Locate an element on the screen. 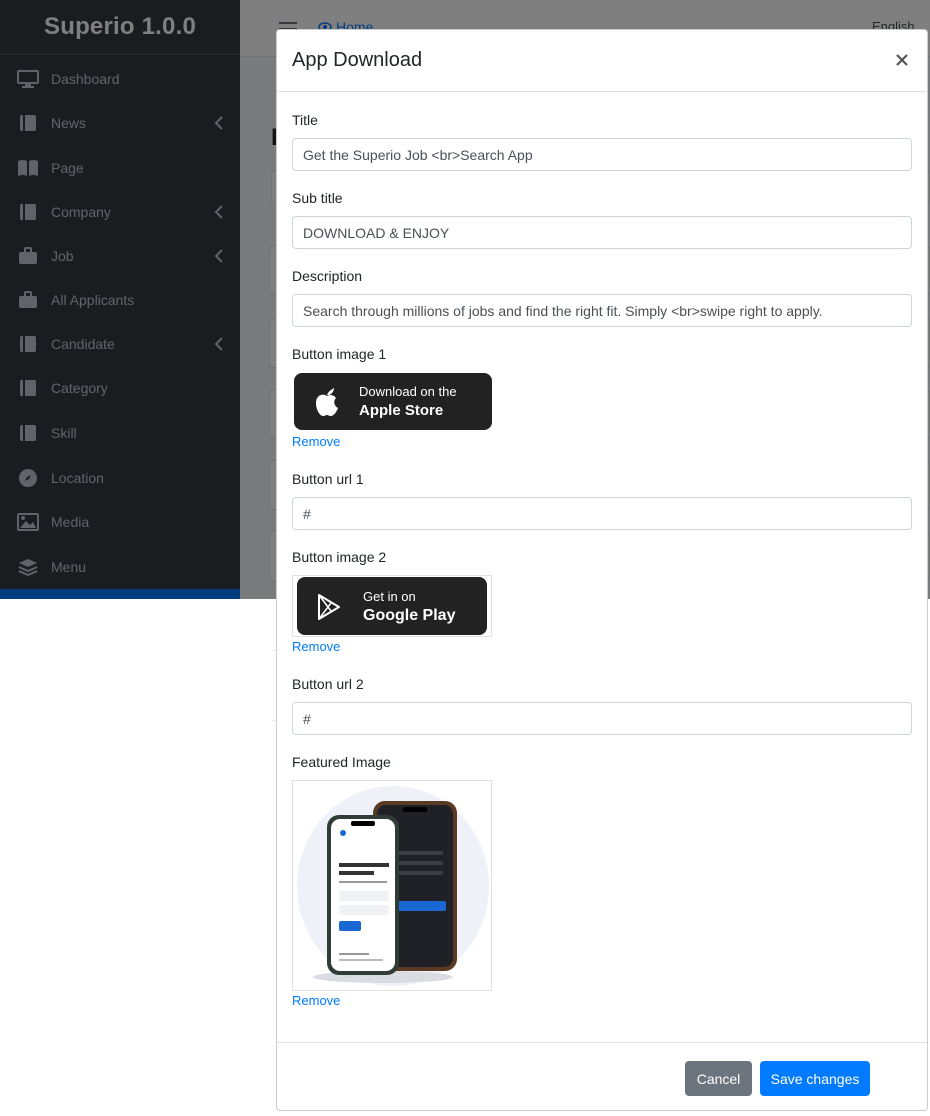  title-label: Title is located at coordinates (305, 120).